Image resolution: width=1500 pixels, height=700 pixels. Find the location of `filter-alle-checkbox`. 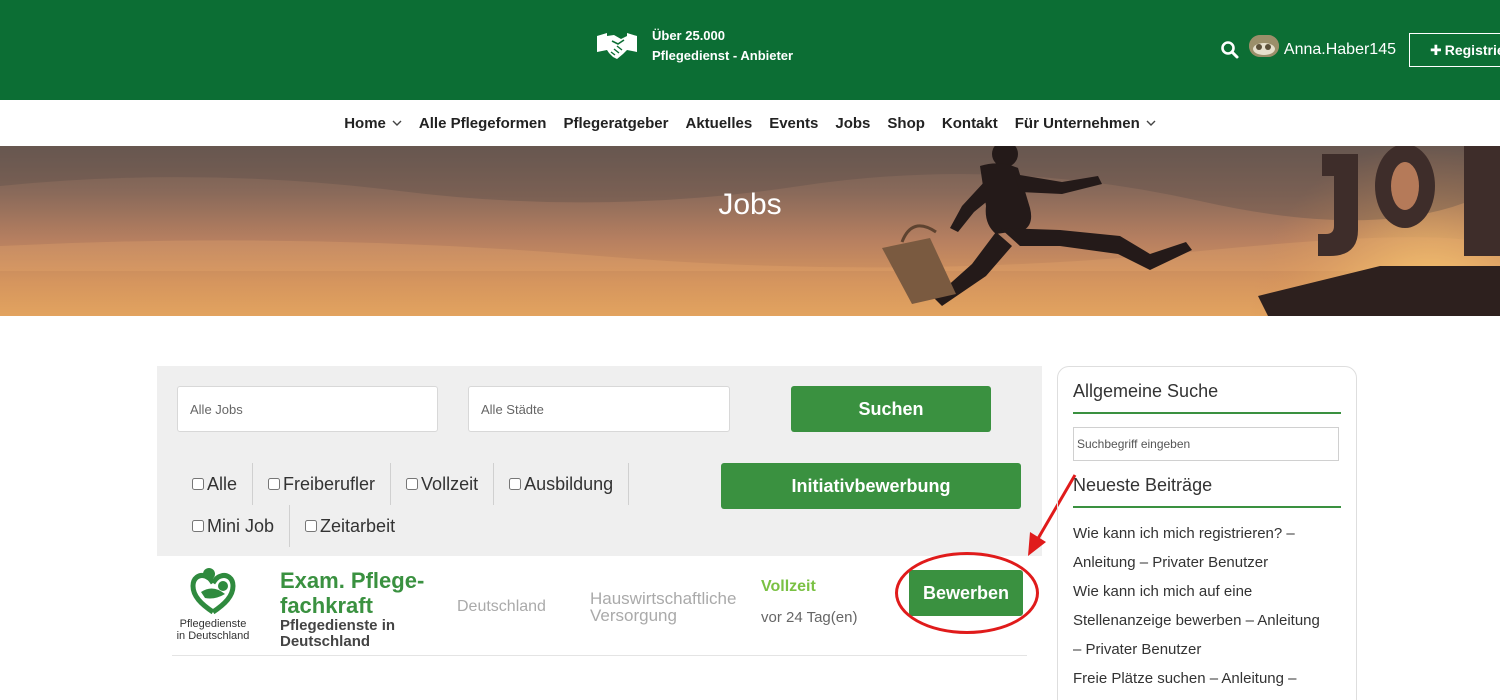

filter-alle-checkbox is located at coordinates (198, 484).